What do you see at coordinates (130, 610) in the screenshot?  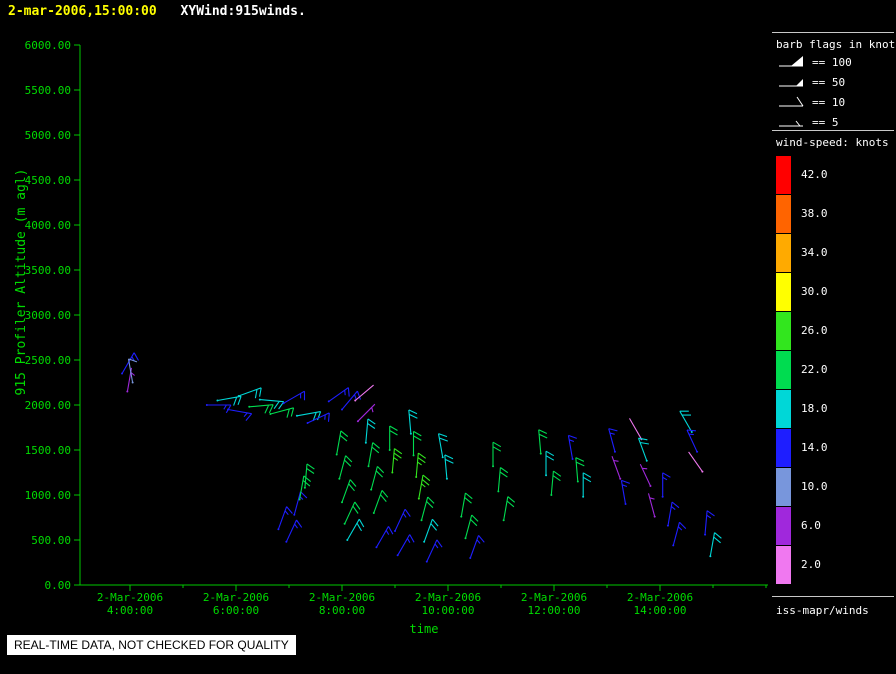 I see `svg-text: 4:00:00` at bounding box center [130, 610].